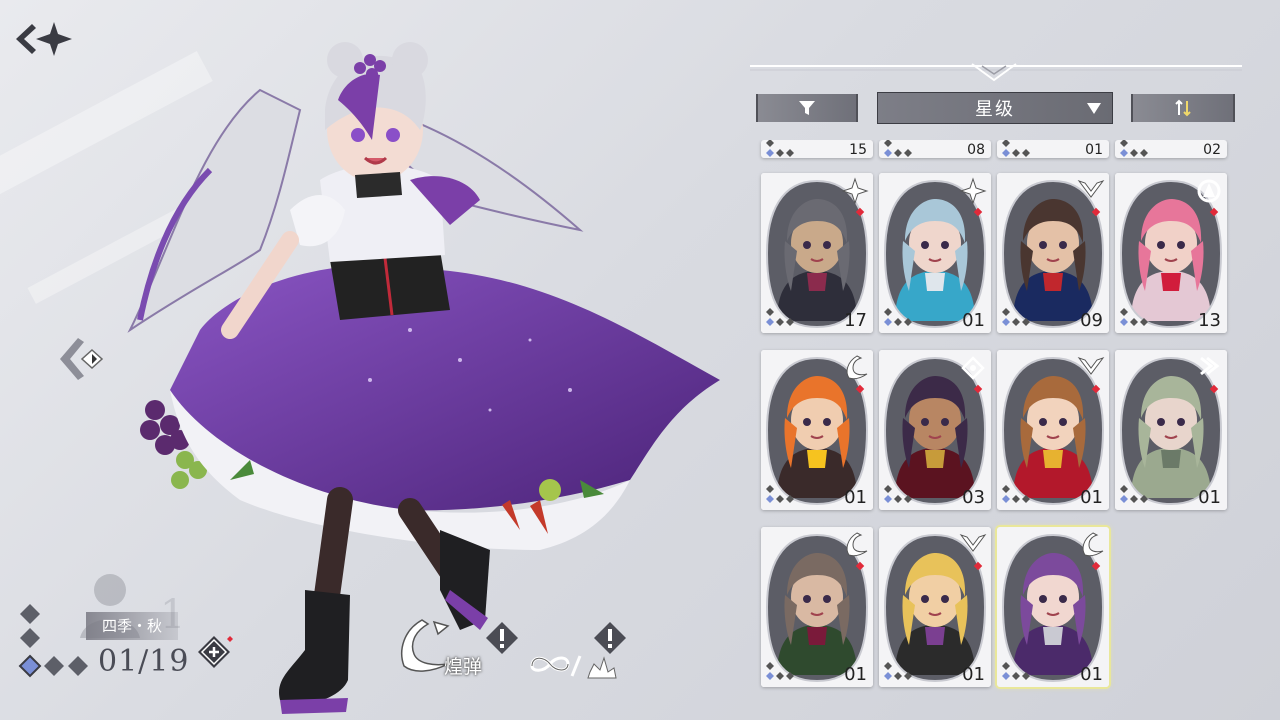 The width and height of the screenshot is (1280, 720). I want to click on sort-order-button, so click(1183, 108).